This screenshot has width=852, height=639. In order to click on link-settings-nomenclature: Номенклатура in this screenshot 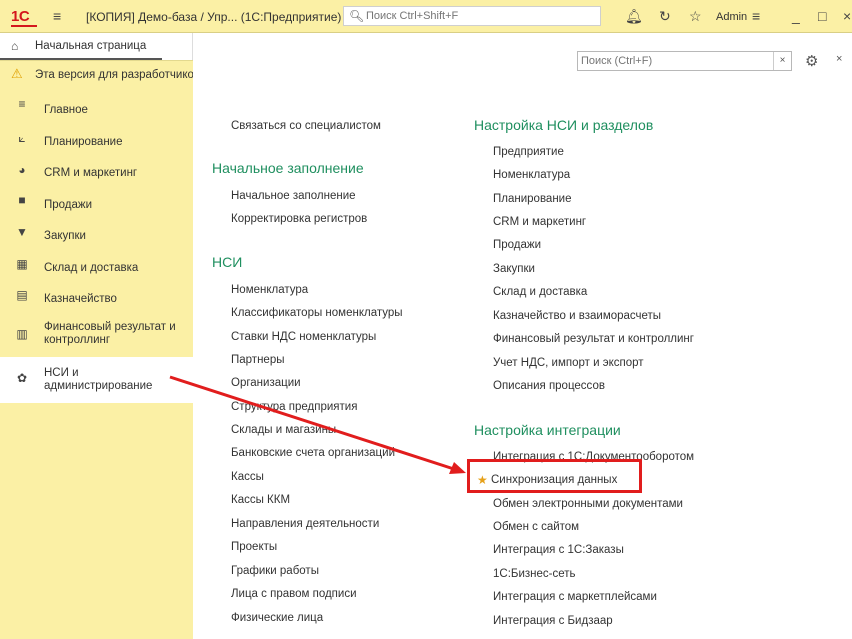, I will do `click(531, 175)`.